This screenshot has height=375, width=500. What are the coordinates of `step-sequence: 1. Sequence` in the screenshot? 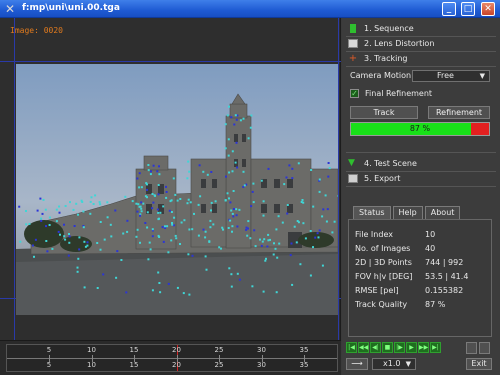 It's located at (421, 28).